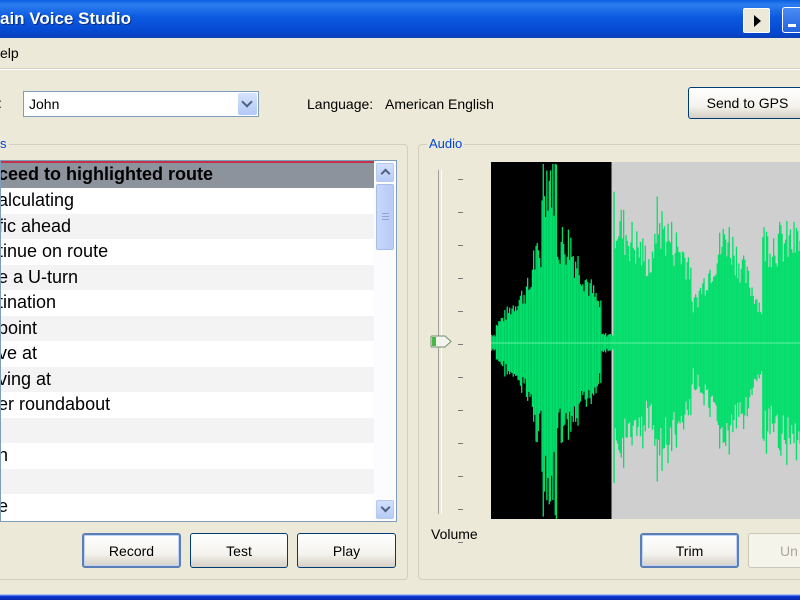  What do you see at coordinates (9, 53) in the screenshot?
I see `menu-help: elp` at bounding box center [9, 53].